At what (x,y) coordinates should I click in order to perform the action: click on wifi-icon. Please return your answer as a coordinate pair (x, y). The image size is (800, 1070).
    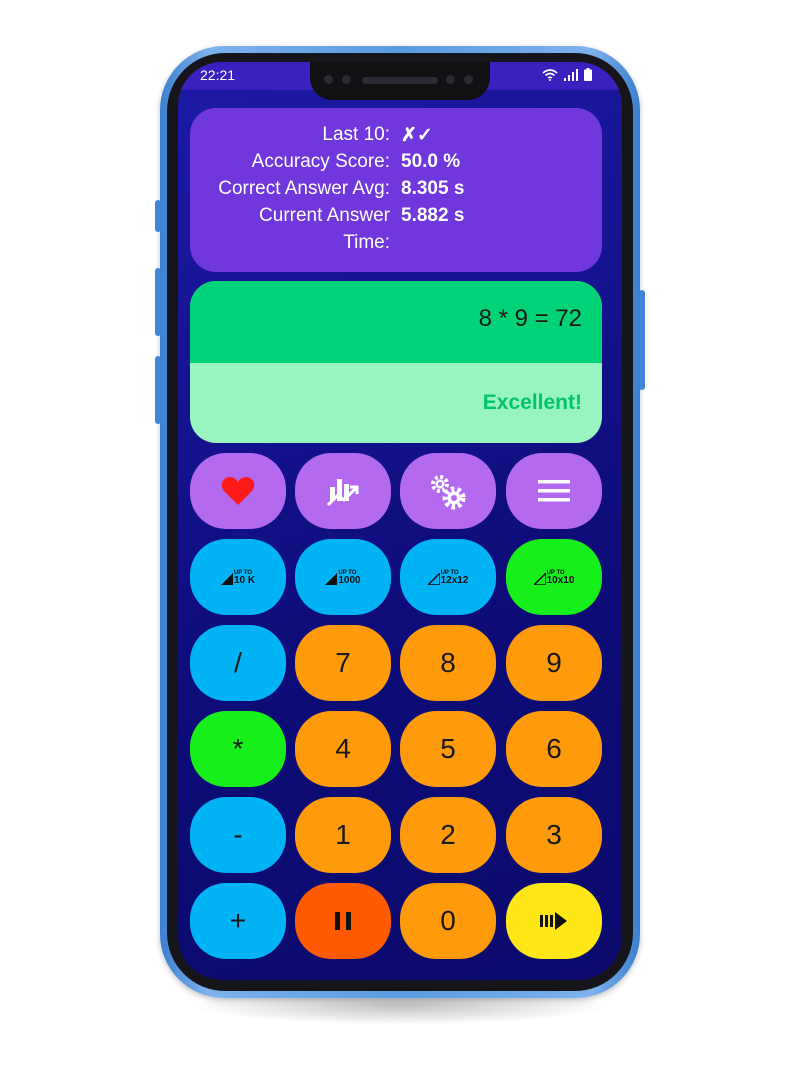
    Looking at the image, I should click on (550, 74).